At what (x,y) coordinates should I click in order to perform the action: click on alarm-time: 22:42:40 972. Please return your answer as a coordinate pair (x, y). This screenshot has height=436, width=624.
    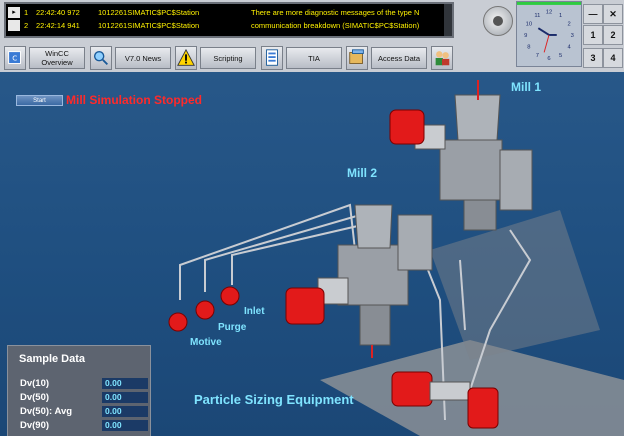
    Looking at the image, I should click on (58, 12).